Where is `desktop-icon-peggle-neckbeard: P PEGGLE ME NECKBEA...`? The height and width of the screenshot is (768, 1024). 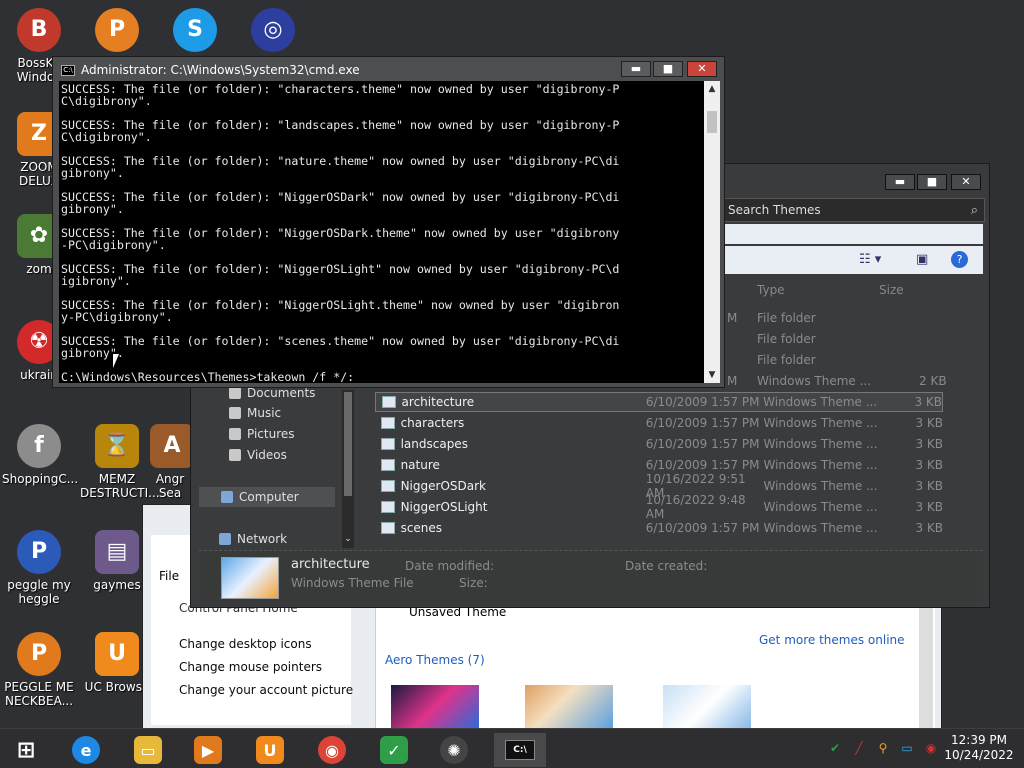
desktop-icon-peggle-neckbeard: P PEGGLE ME NECKBEA... is located at coordinates (39, 670).